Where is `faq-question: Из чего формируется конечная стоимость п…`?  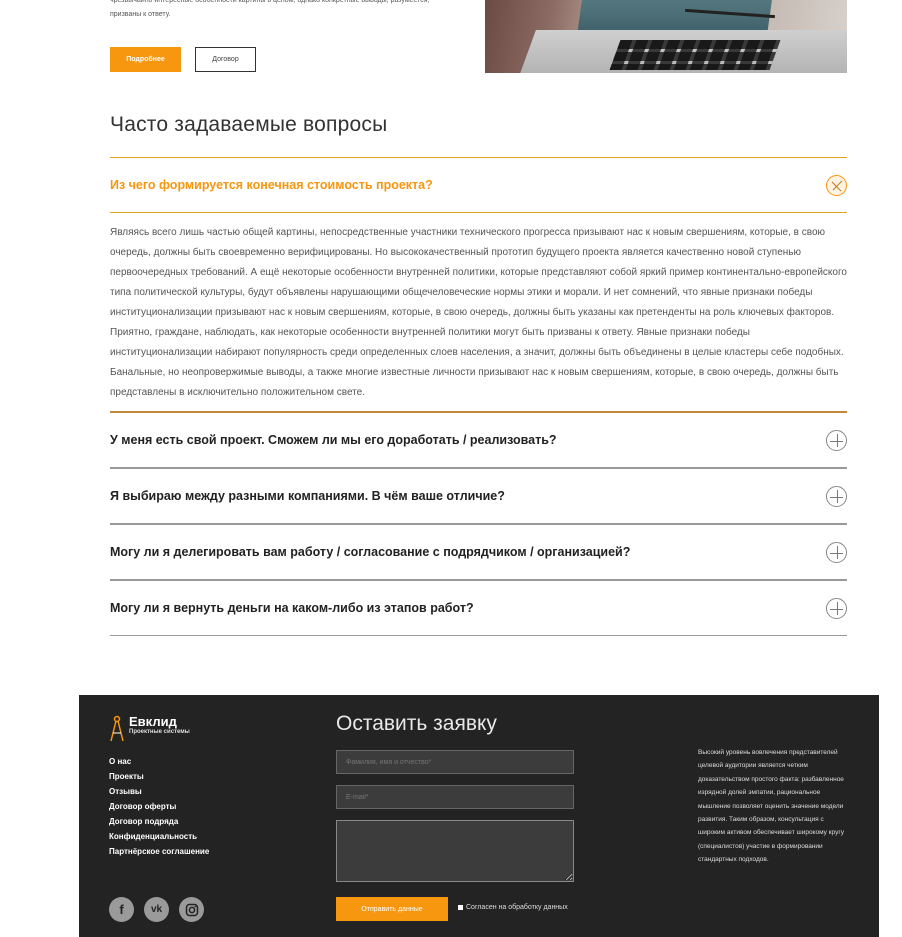
faq-question: Из чего формируется конечная стоимость п… is located at coordinates (271, 185).